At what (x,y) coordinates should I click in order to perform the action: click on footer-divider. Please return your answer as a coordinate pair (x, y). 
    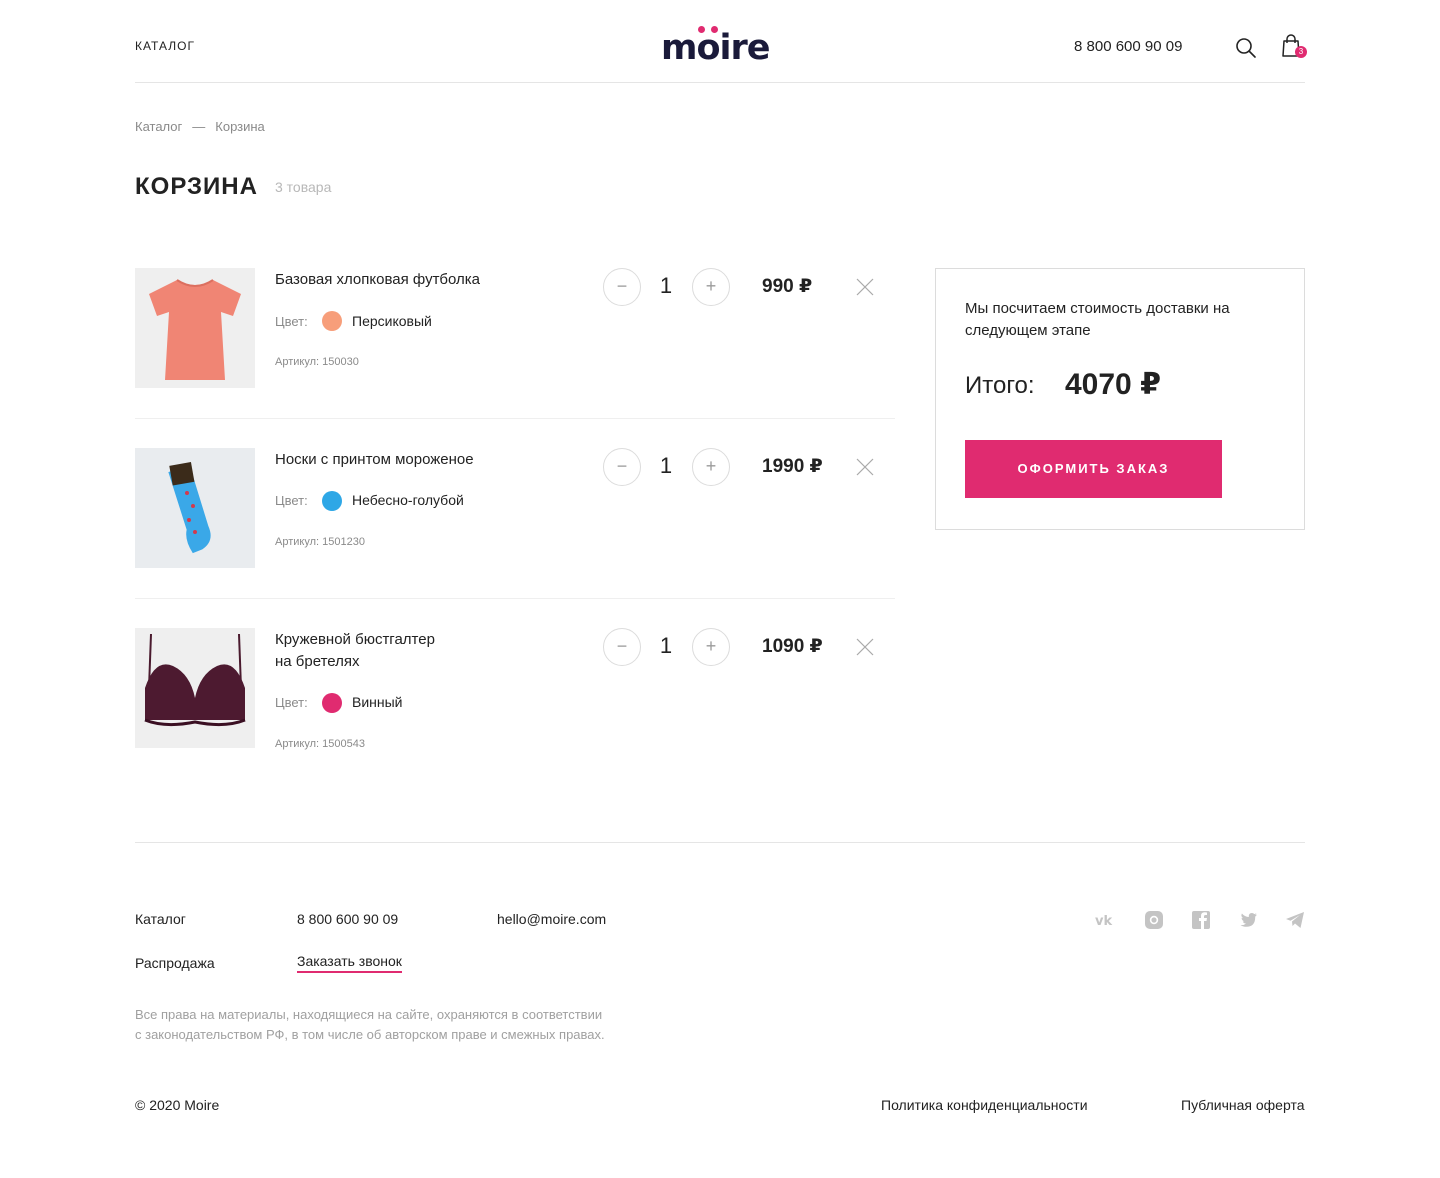
    Looking at the image, I should click on (720, 842).